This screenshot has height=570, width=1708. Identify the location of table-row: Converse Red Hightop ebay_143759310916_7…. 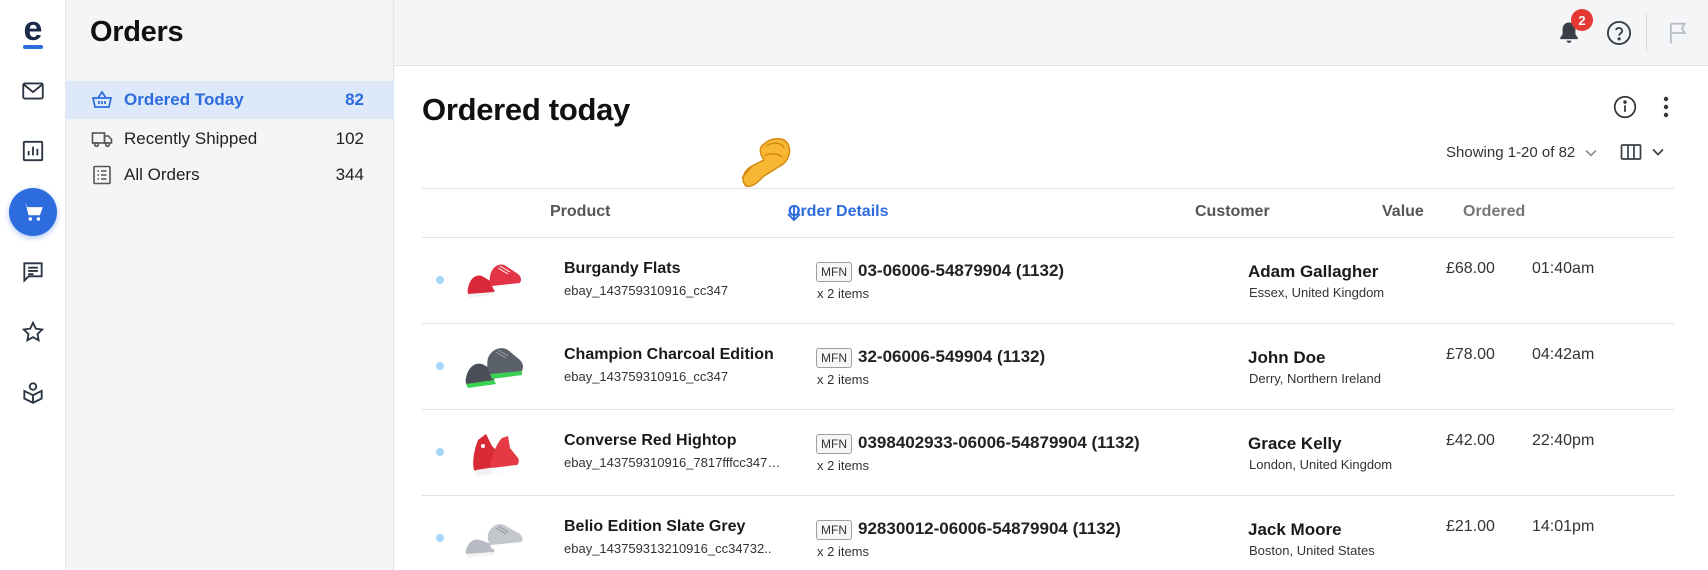
(1048, 453).